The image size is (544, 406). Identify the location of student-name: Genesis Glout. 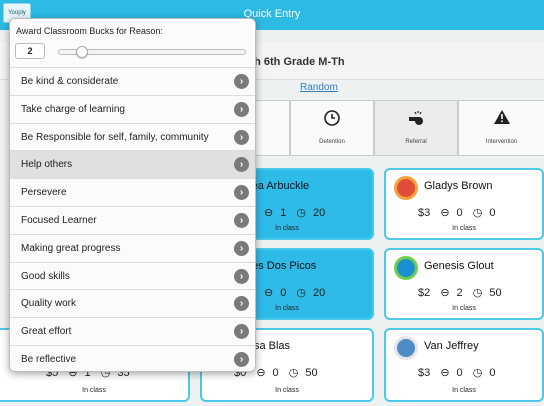
(459, 266).